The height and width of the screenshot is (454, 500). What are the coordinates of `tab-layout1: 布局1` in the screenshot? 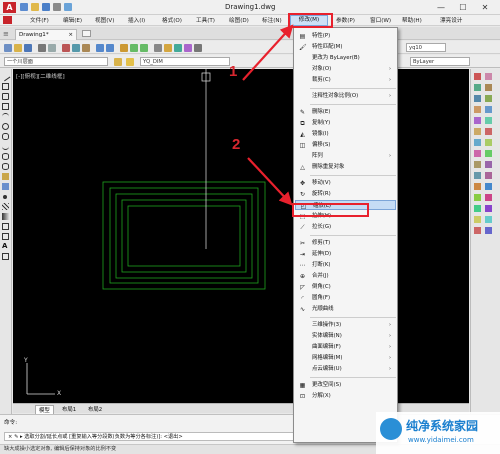 It's located at (69, 409).